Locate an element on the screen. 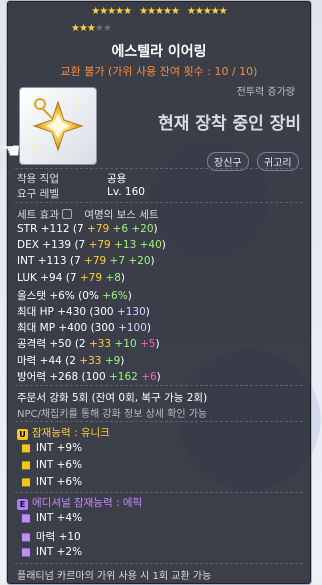 The height and width of the screenshot is (585, 322). enhance-note: NPC/채집키를 통해 강화 정보 상세 확인 가능 is located at coordinates (112, 414).